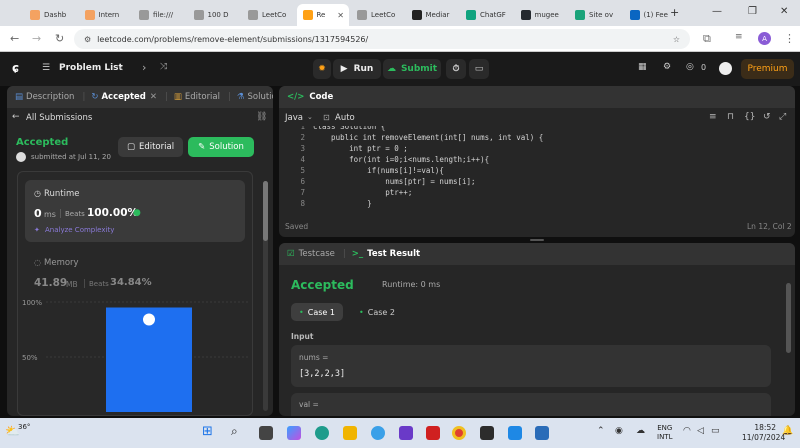 Image resolution: width=800 pixels, height=448 pixels. I want to click on browser-tab: 100 D, so click(214, 15).